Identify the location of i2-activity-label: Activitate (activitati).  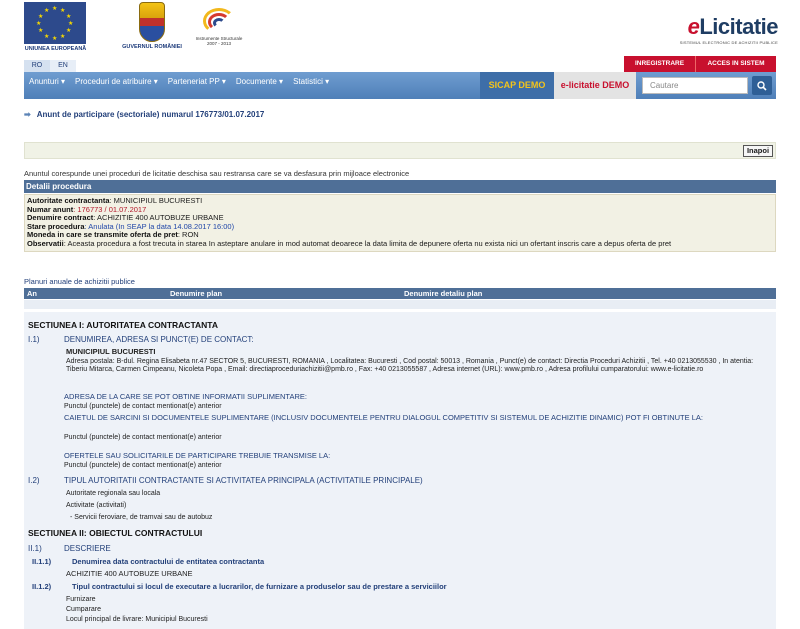
(96, 505).